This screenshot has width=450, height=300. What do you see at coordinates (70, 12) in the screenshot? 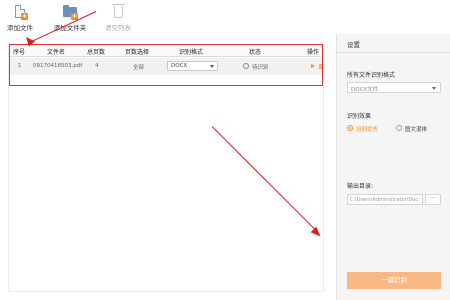
I see `add-folder-icon: +` at bounding box center [70, 12].